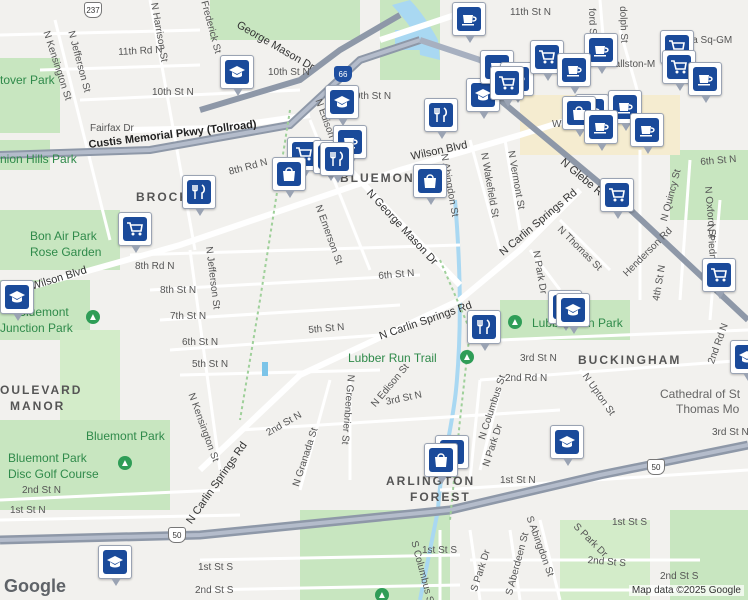 The height and width of the screenshot is (600, 748). I want to click on road-label-3rd-e: 3rd St N, so click(730, 432).